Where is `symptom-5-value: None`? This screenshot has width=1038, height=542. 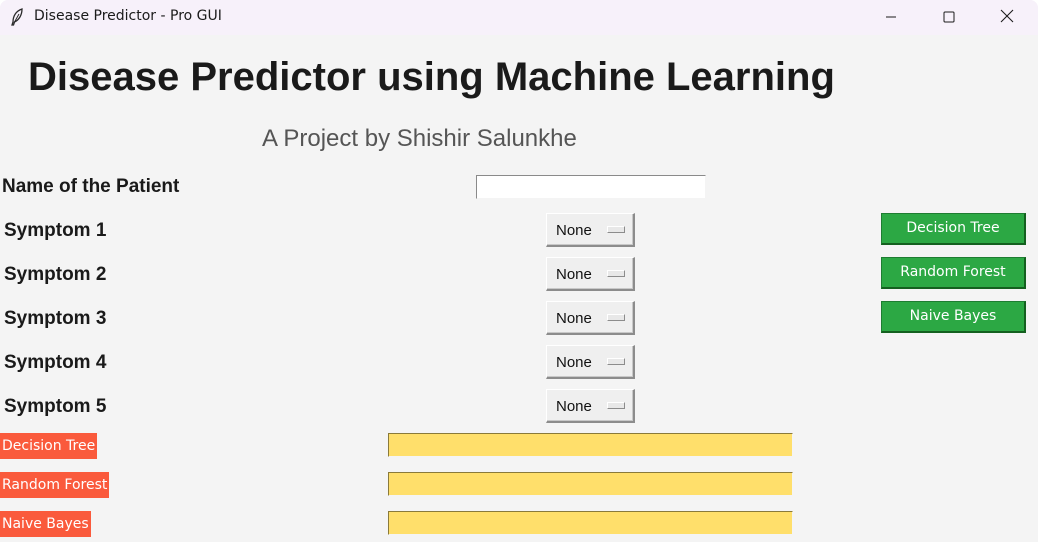
symptom-5-value: None is located at coordinates (574, 406).